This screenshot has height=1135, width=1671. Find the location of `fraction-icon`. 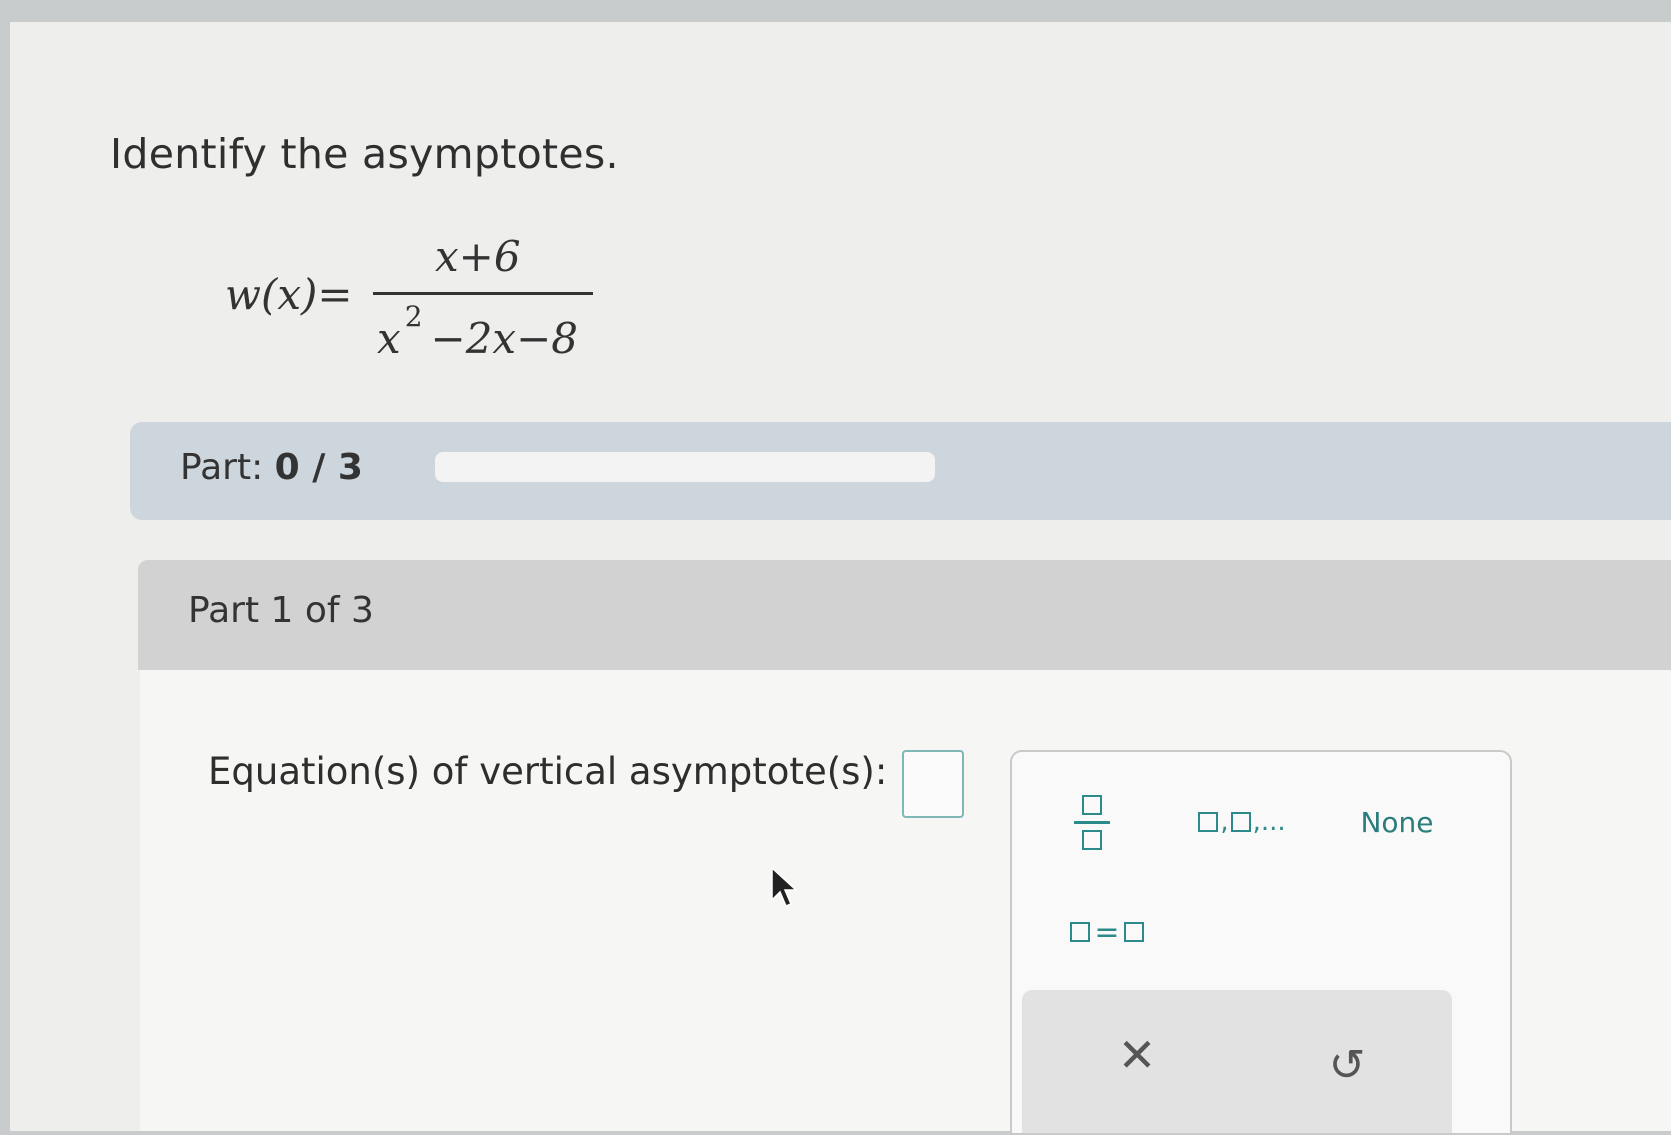

fraction-icon is located at coordinates (1092, 804).